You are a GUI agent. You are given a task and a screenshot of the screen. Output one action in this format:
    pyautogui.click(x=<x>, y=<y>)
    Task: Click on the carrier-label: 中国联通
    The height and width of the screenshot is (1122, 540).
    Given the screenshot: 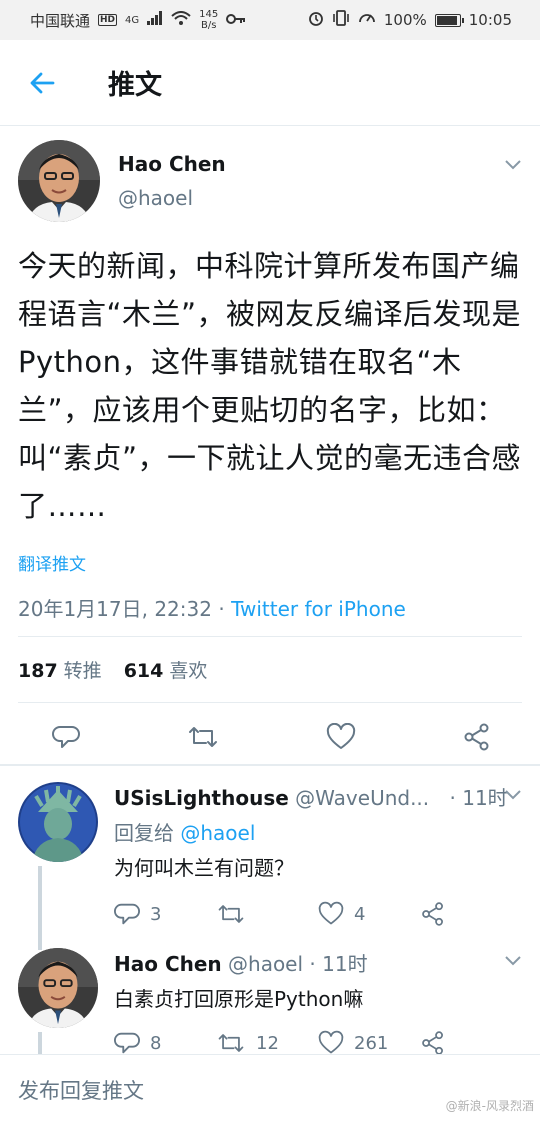 What is the action you would take?
    pyautogui.click(x=60, y=20)
    